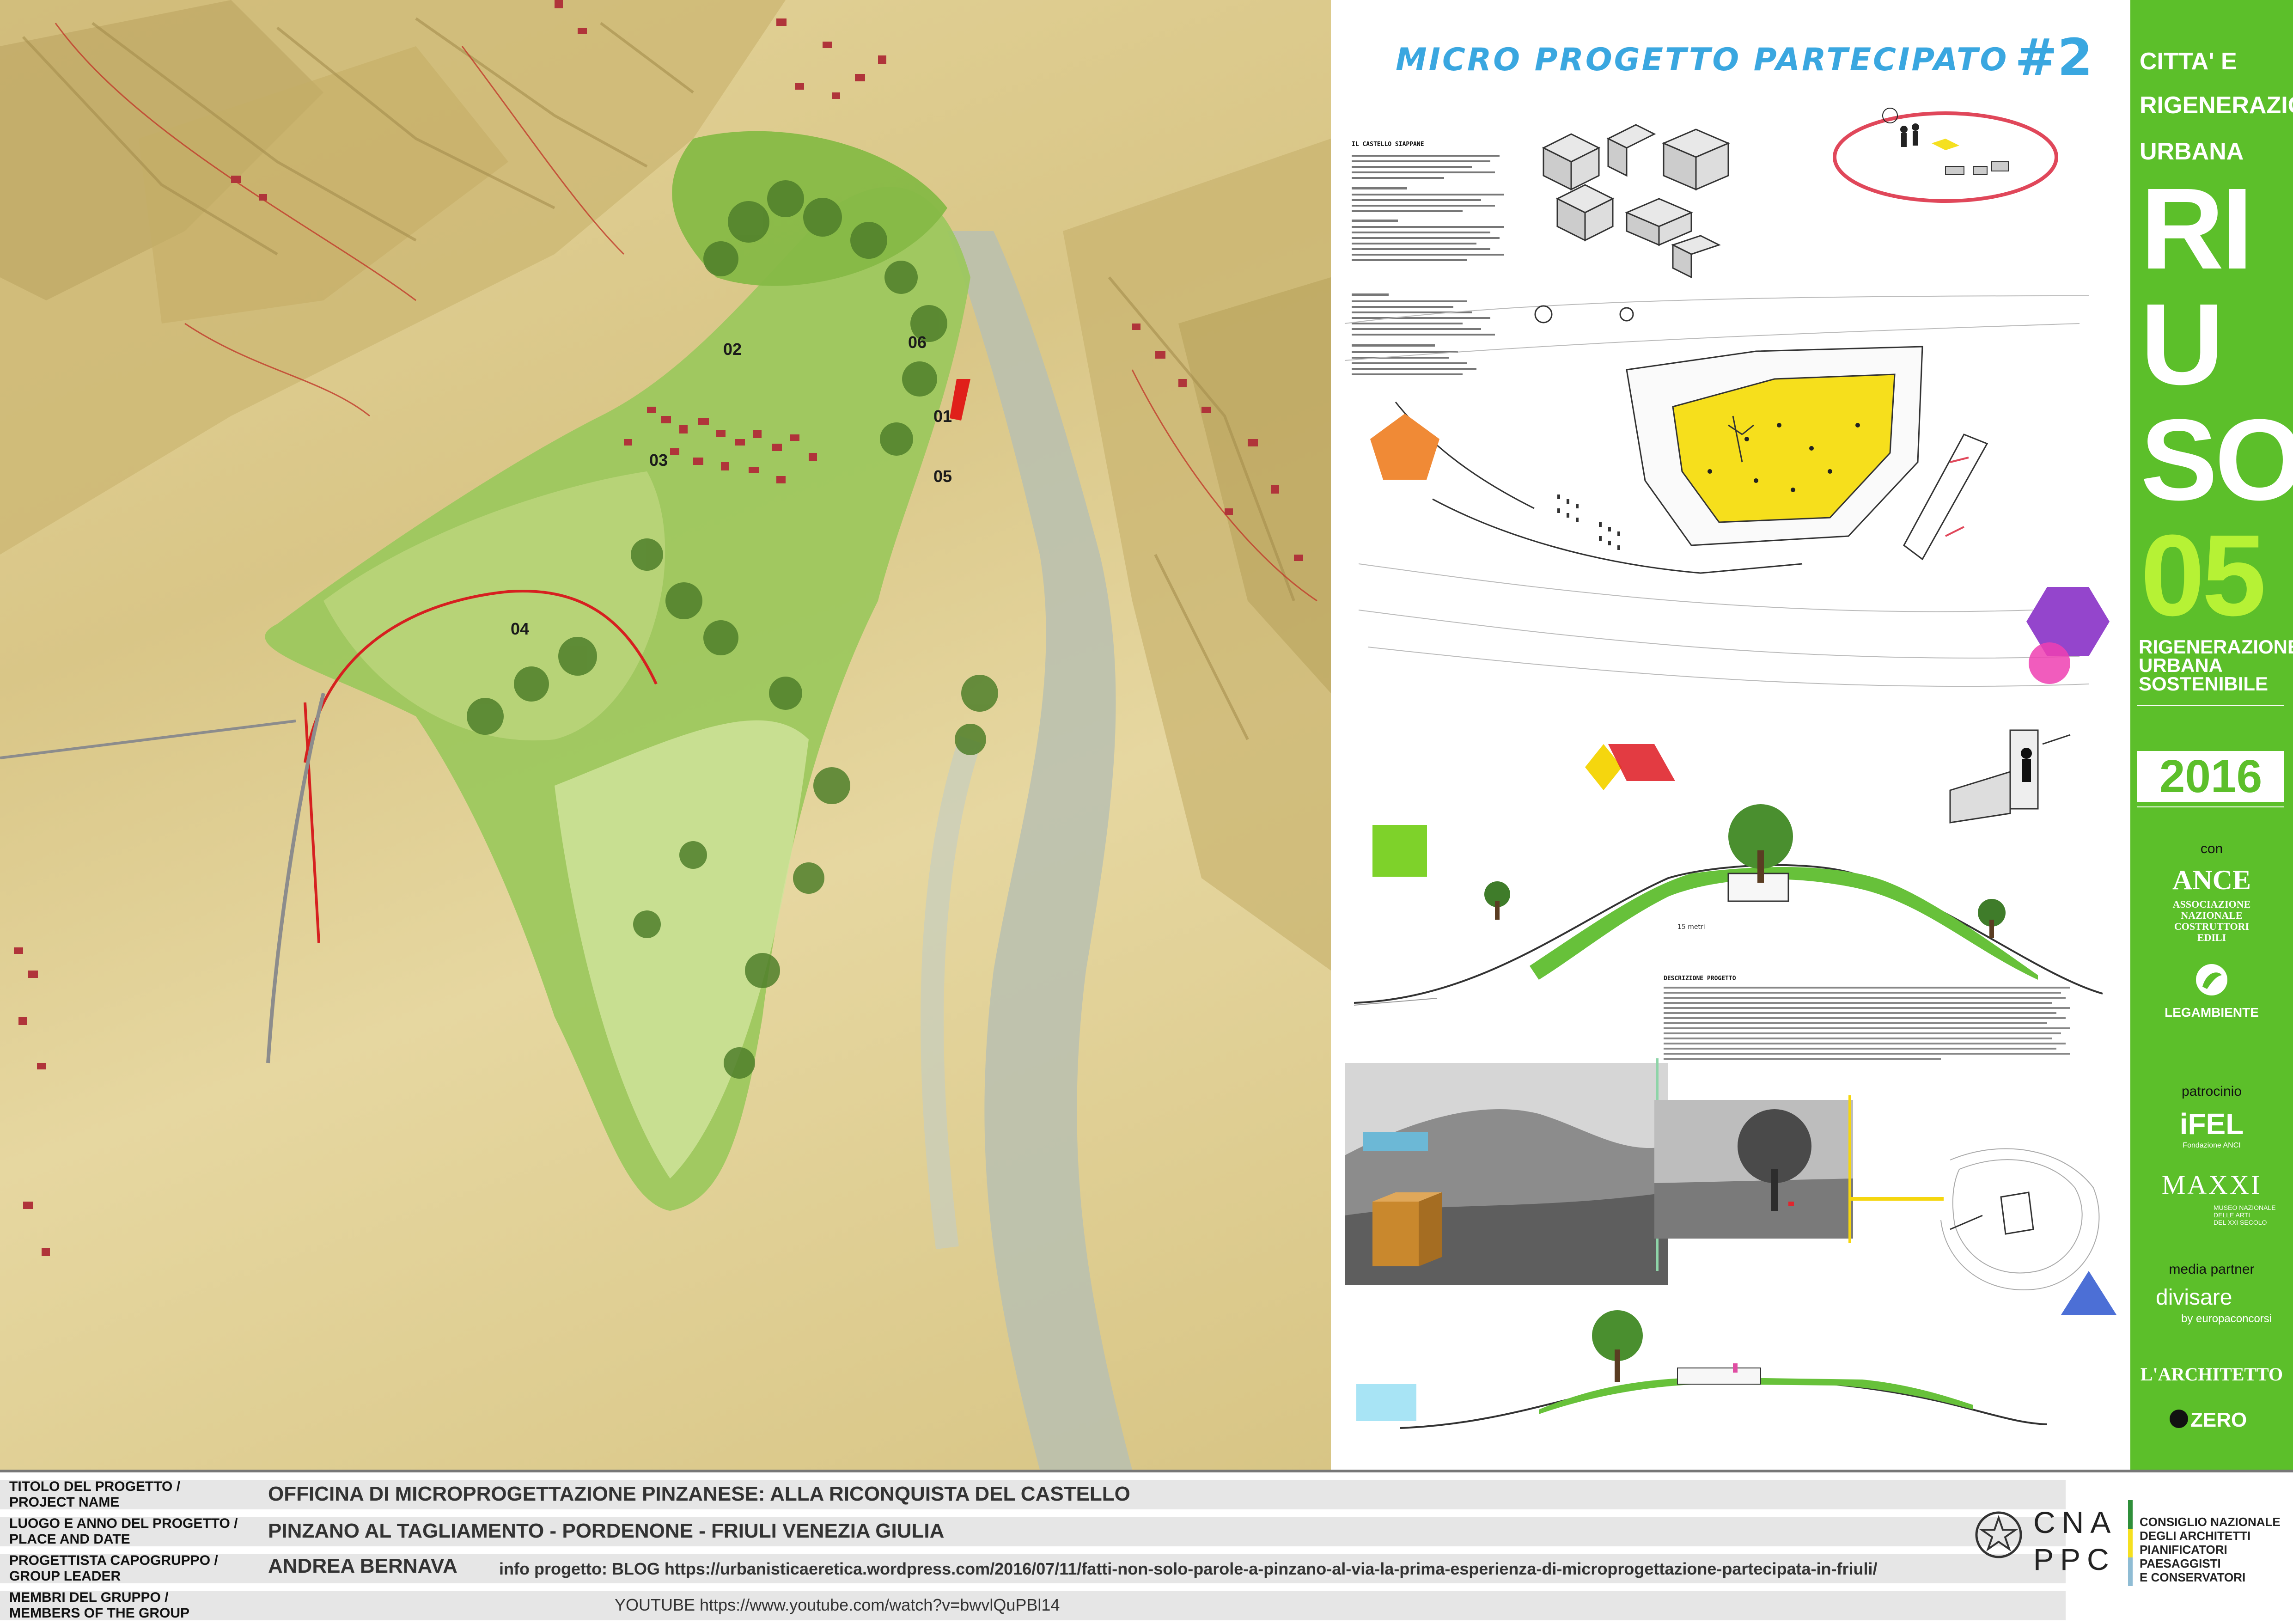  Describe the element at coordinates (2130, 1571) in the screenshot. I see `stripe-blue` at that location.